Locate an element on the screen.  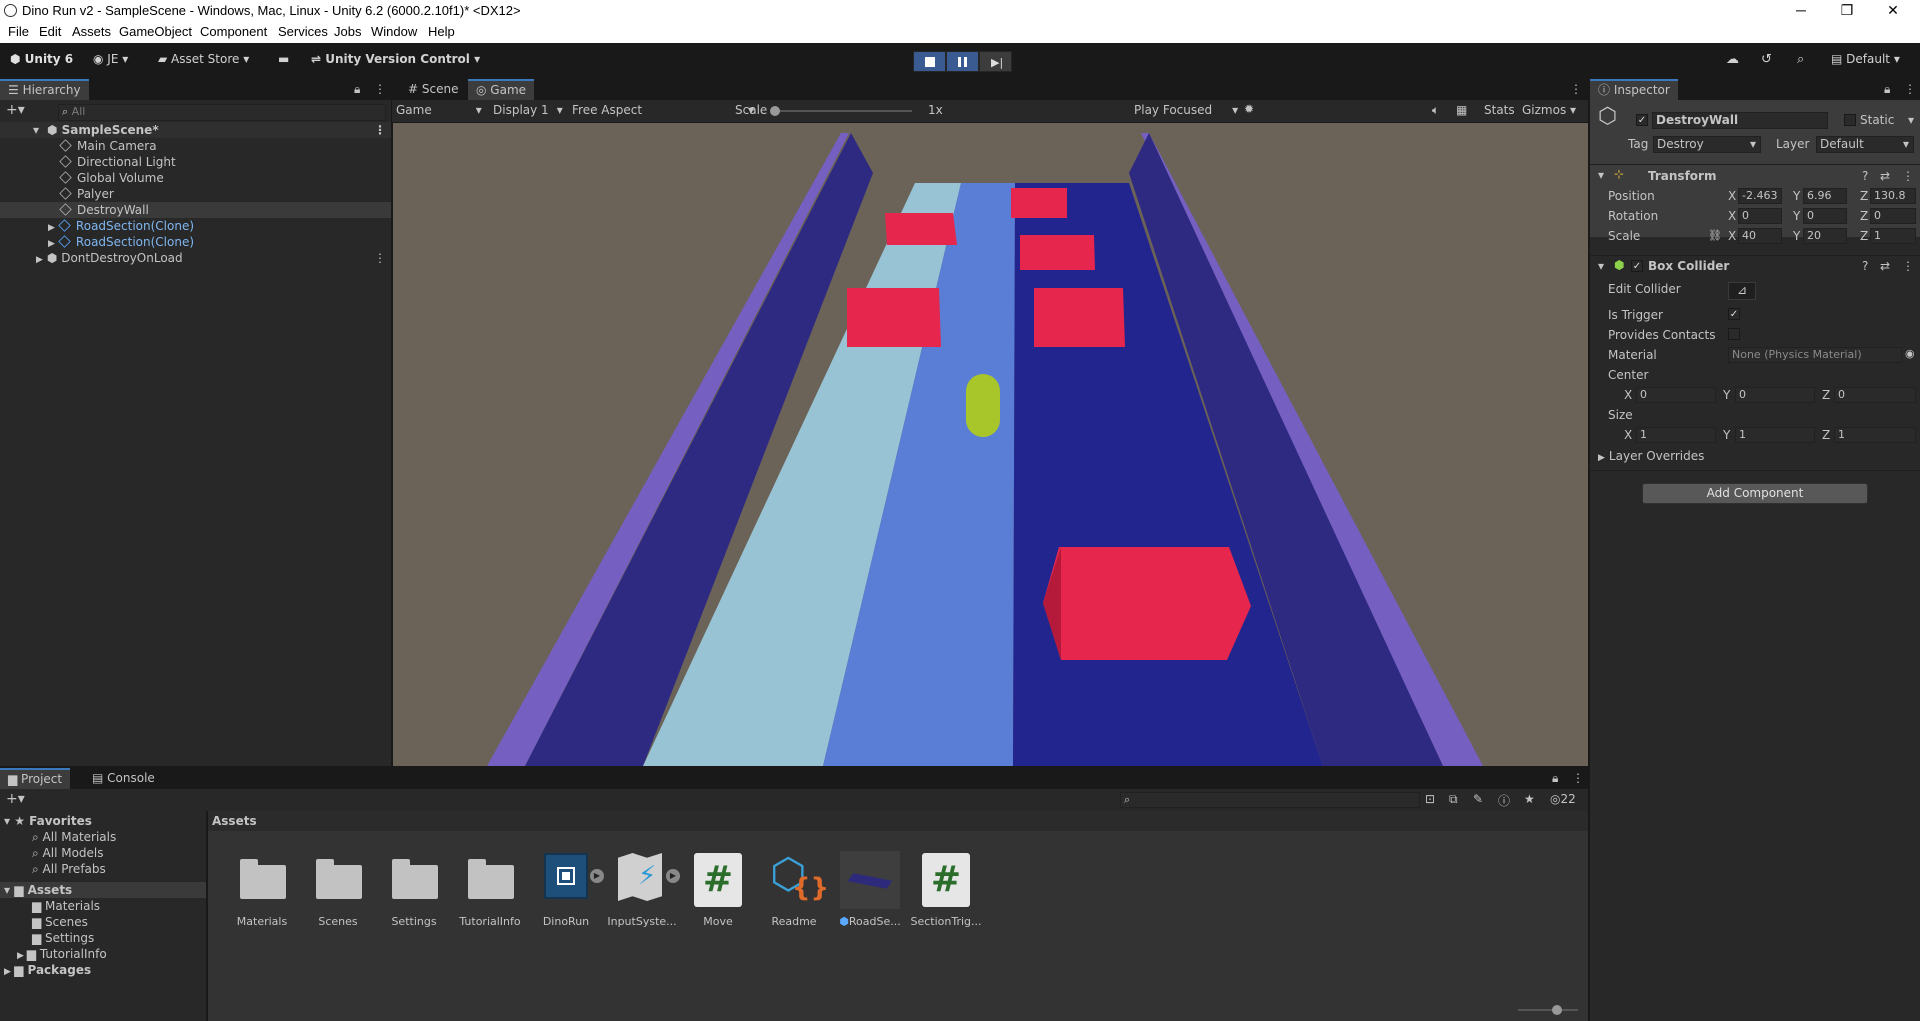
close-button: ✕ is located at coordinates (1893, 11).